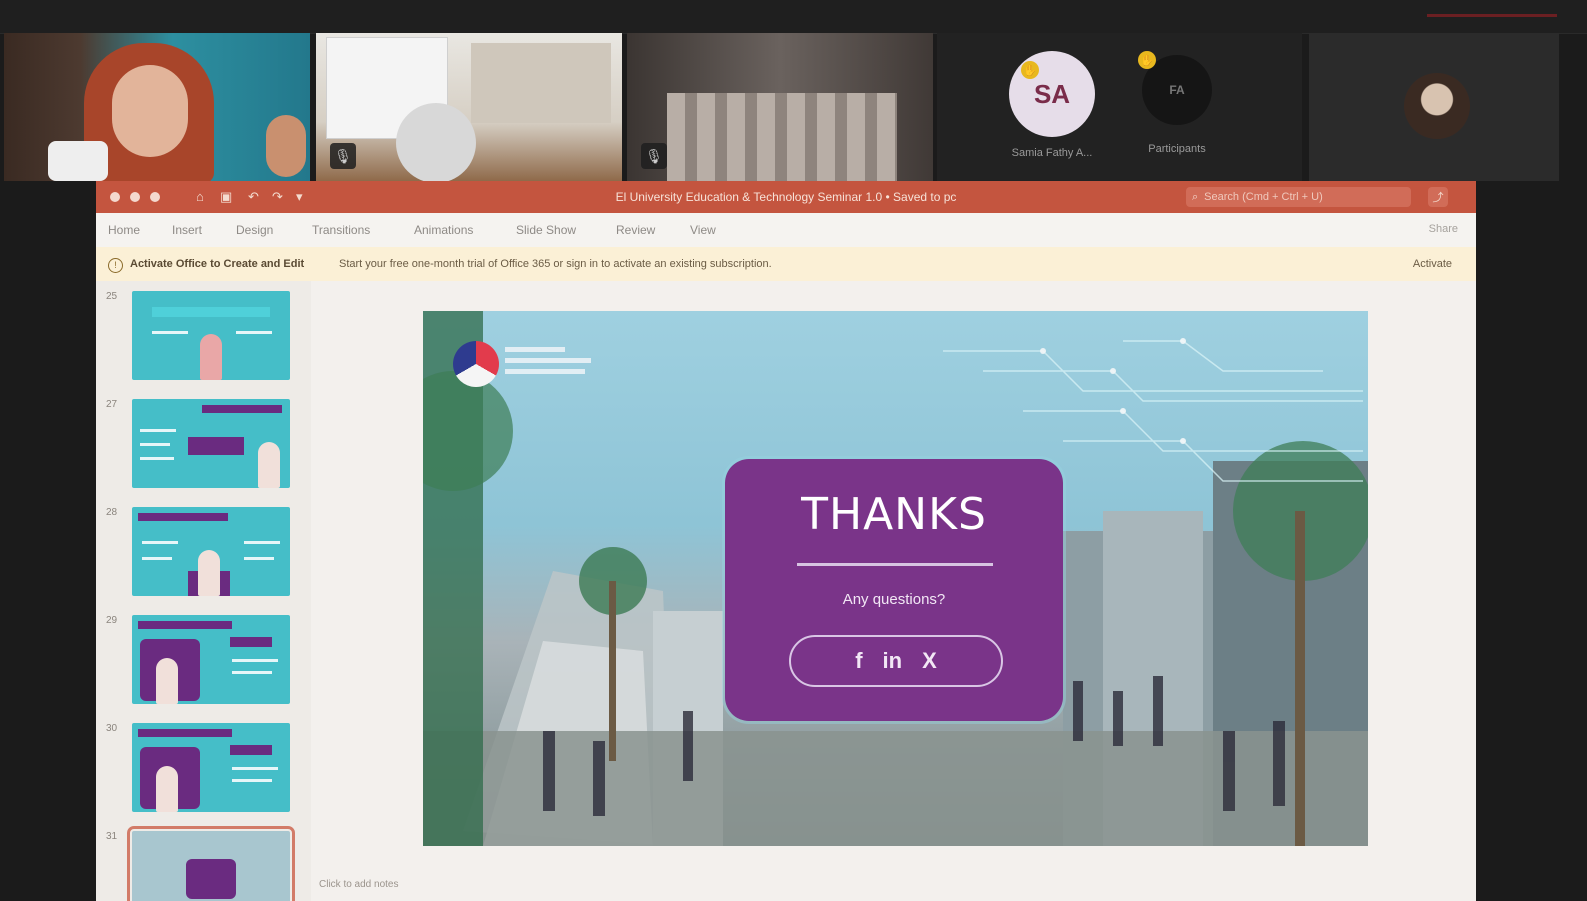 The image size is (1587, 901). Describe the element at coordinates (254, 230) in the screenshot. I see `tab-design: Design` at that location.